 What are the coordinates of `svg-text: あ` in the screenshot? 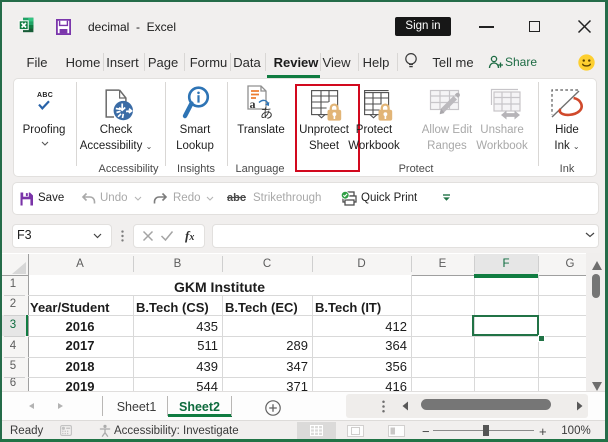 It's located at (266, 113).